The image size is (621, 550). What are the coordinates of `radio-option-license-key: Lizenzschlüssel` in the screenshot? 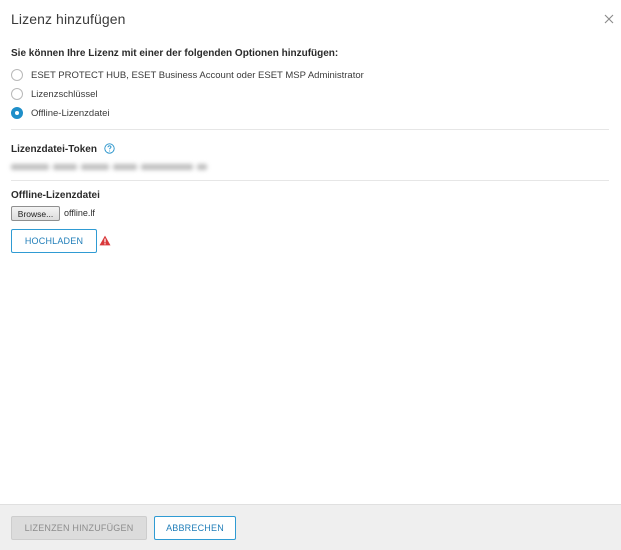 It's located at (54, 94).